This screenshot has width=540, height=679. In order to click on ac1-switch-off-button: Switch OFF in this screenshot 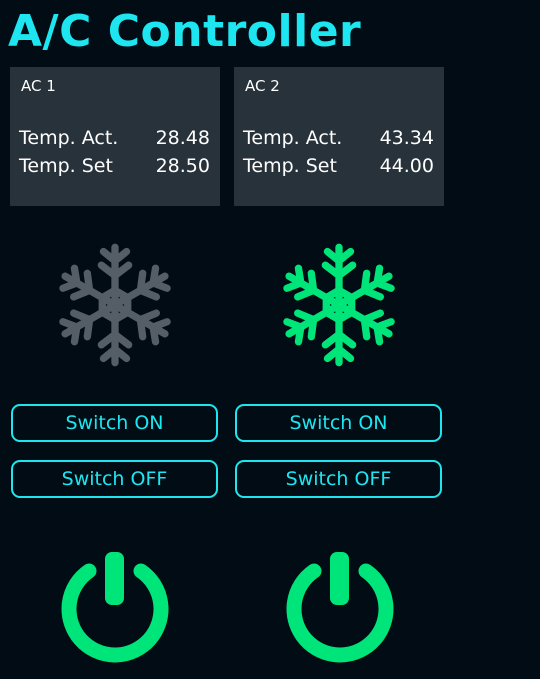, I will do `click(114, 479)`.